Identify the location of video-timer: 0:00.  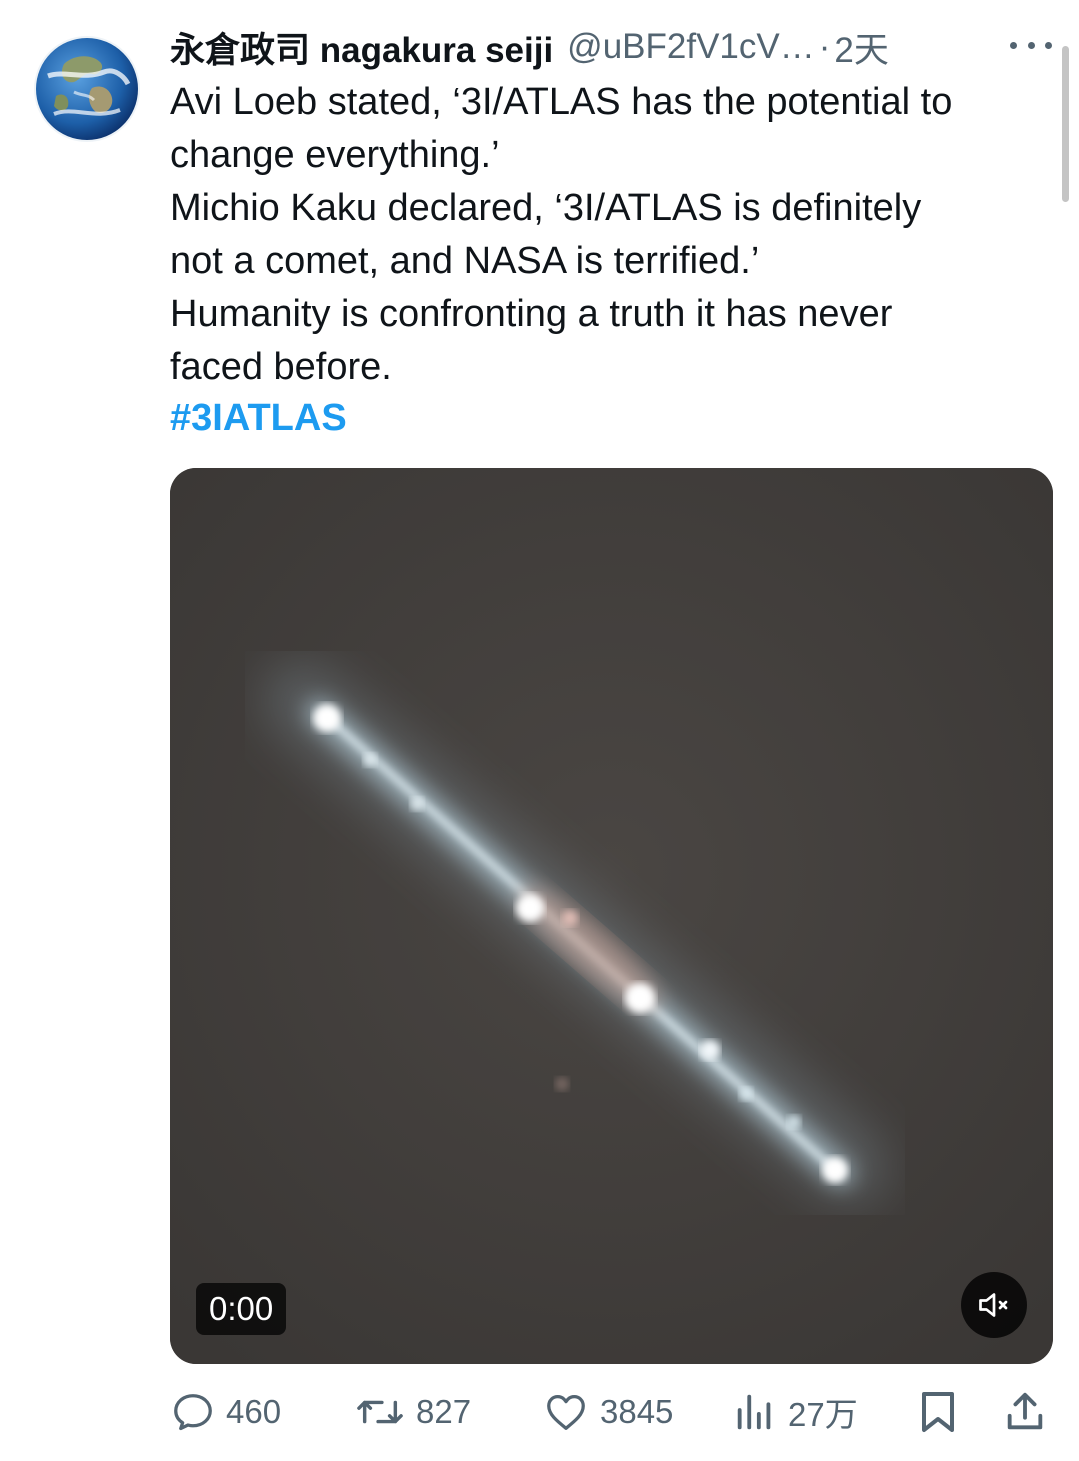
(241, 1309).